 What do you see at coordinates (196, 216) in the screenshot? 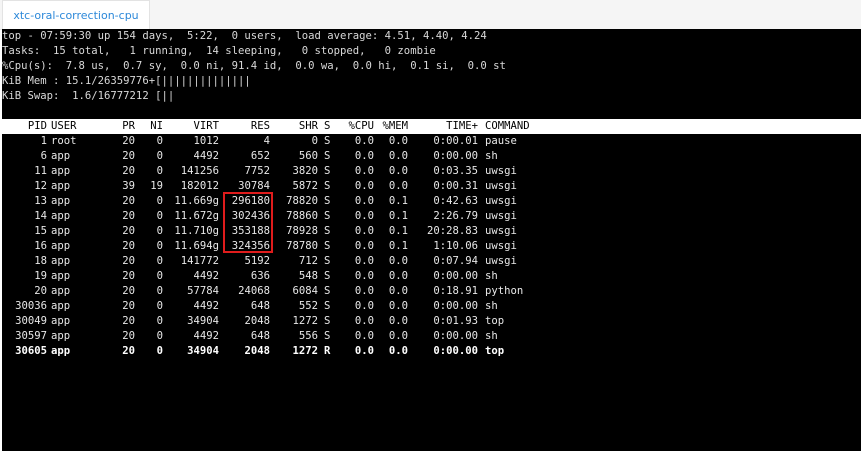
I see `virt-cell: 11.672g` at bounding box center [196, 216].